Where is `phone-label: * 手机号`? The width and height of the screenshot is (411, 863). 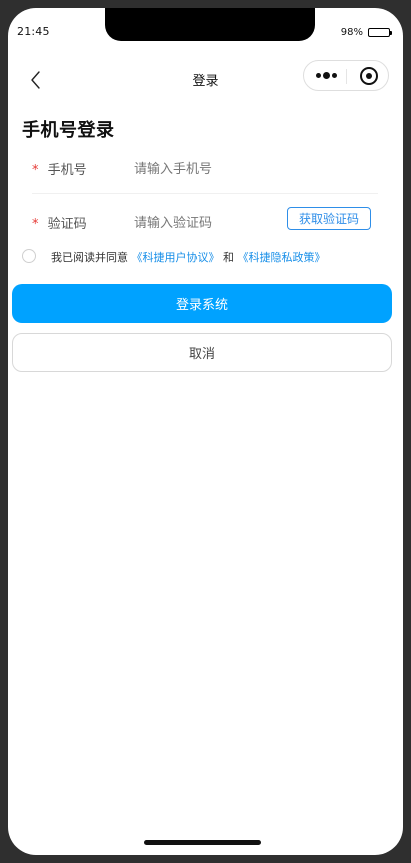 phone-label: * 手机号 is located at coordinates (59, 168).